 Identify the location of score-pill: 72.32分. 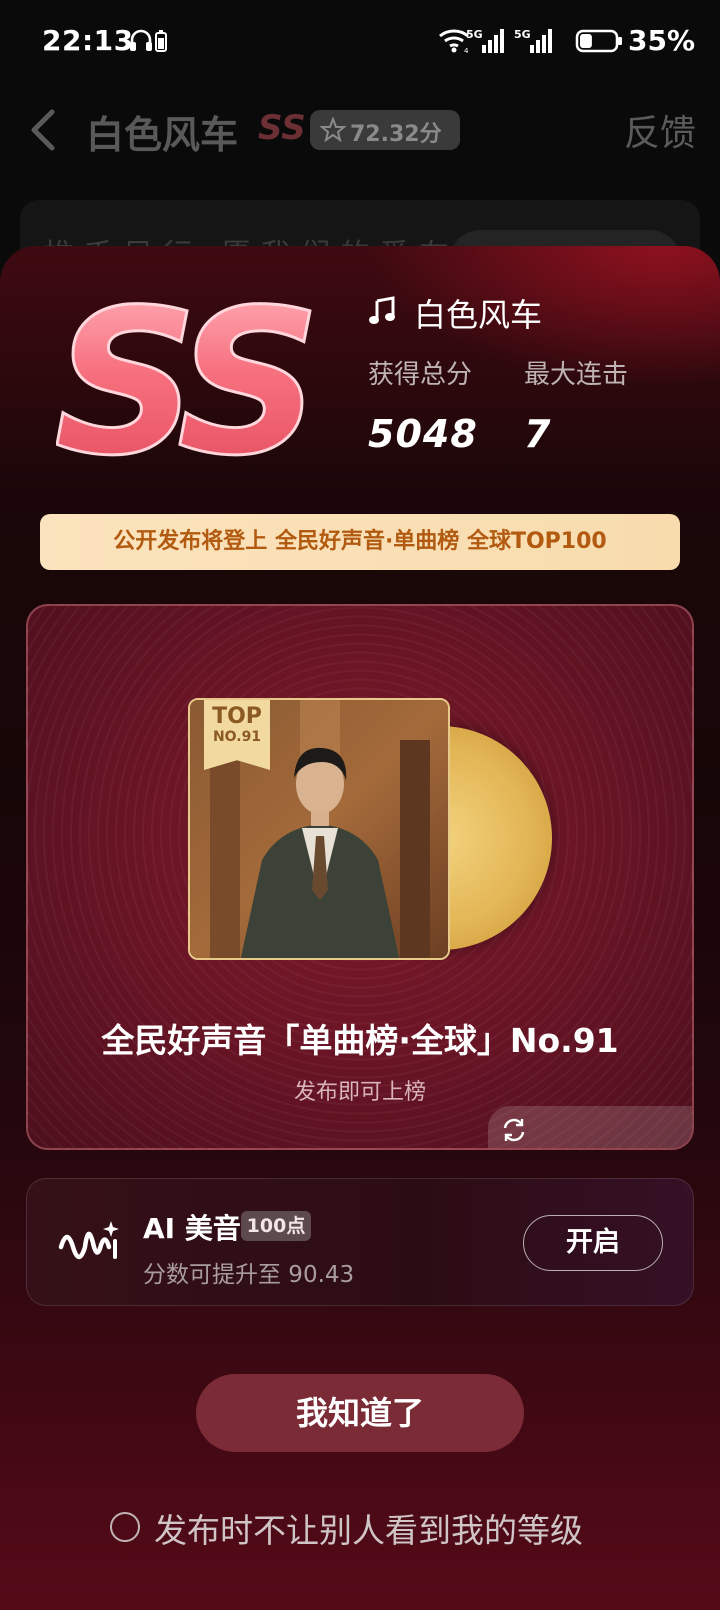
(385, 130).